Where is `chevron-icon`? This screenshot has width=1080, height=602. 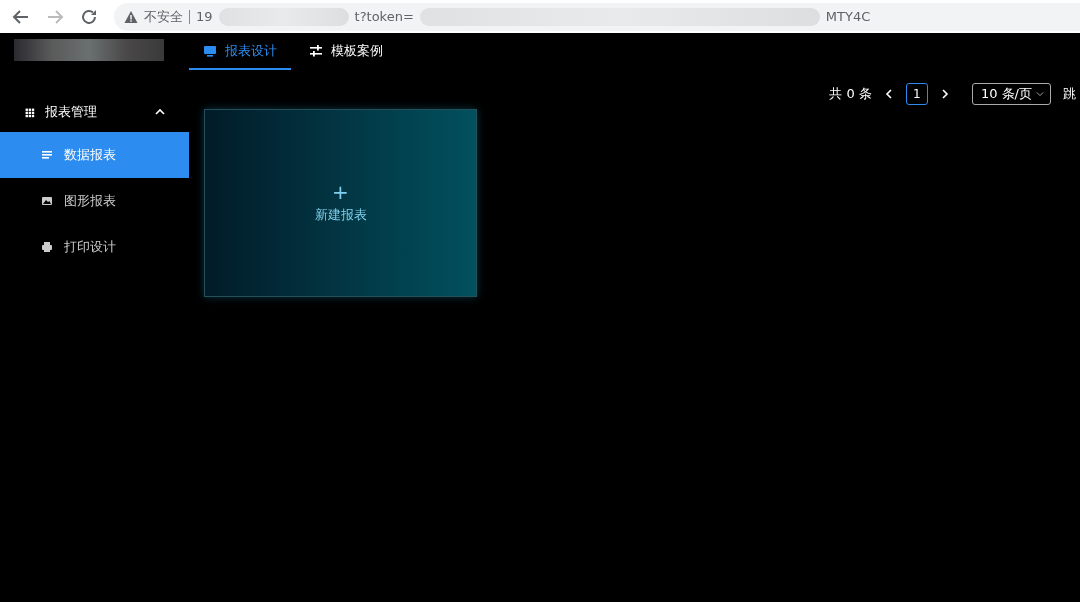
chevron-icon is located at coordinates (160, 112).